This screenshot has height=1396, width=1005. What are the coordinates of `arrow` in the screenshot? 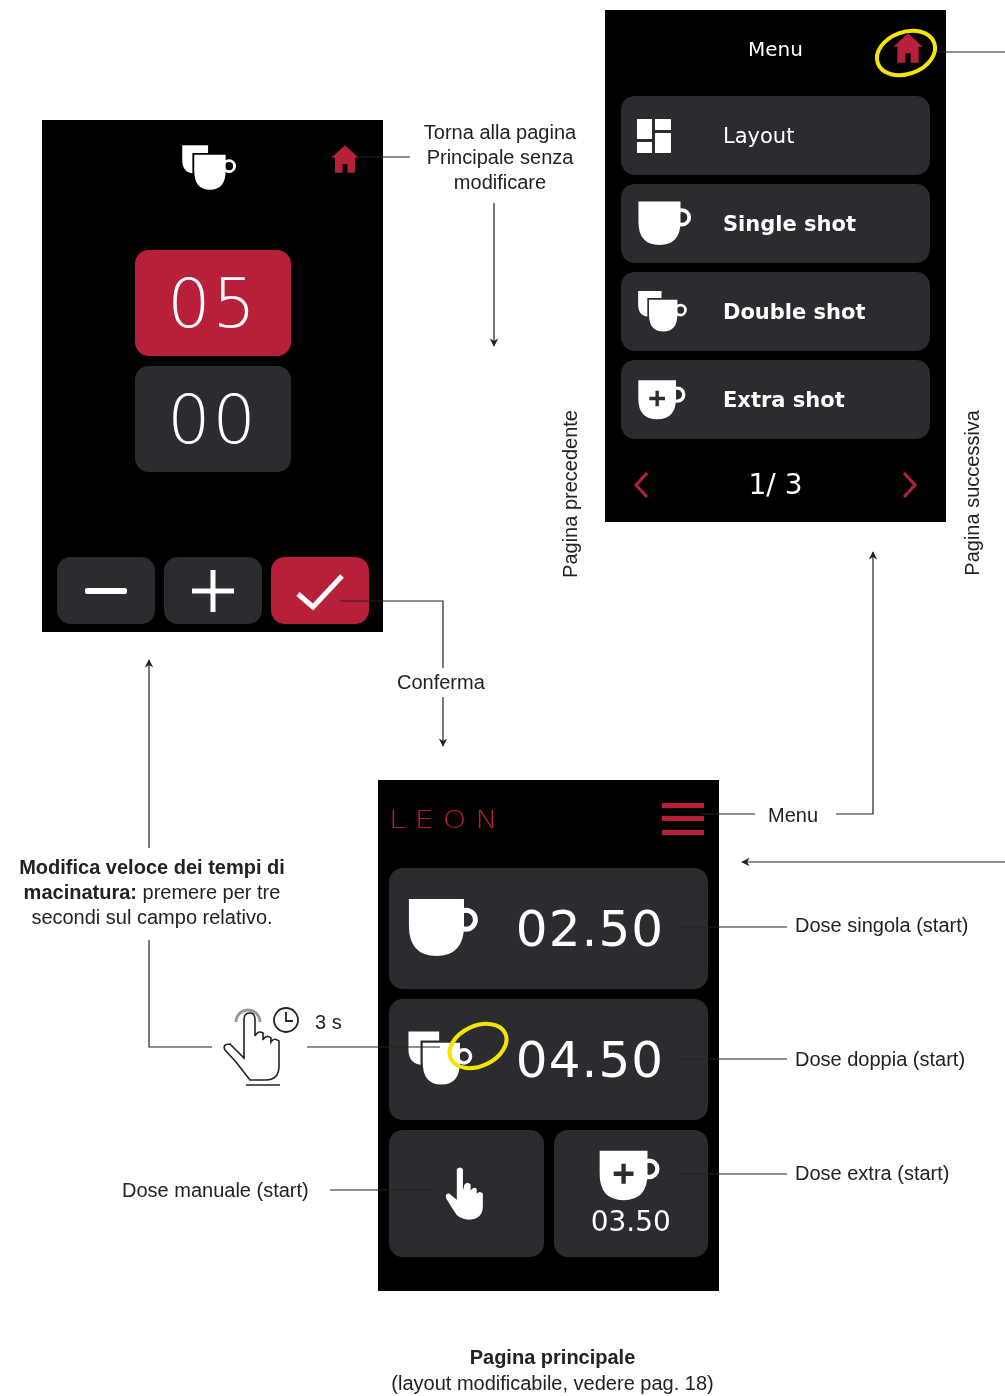 It's located at (443, 721).